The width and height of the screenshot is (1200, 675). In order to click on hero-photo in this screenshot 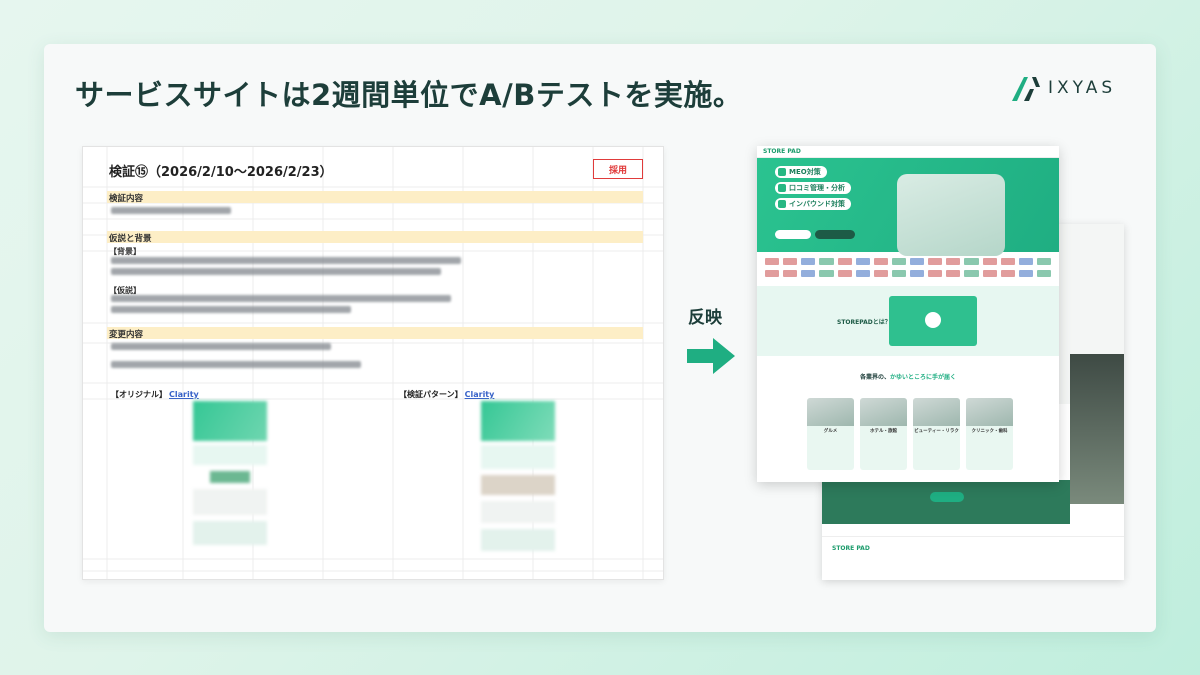, I will do `click(951, 215)`.